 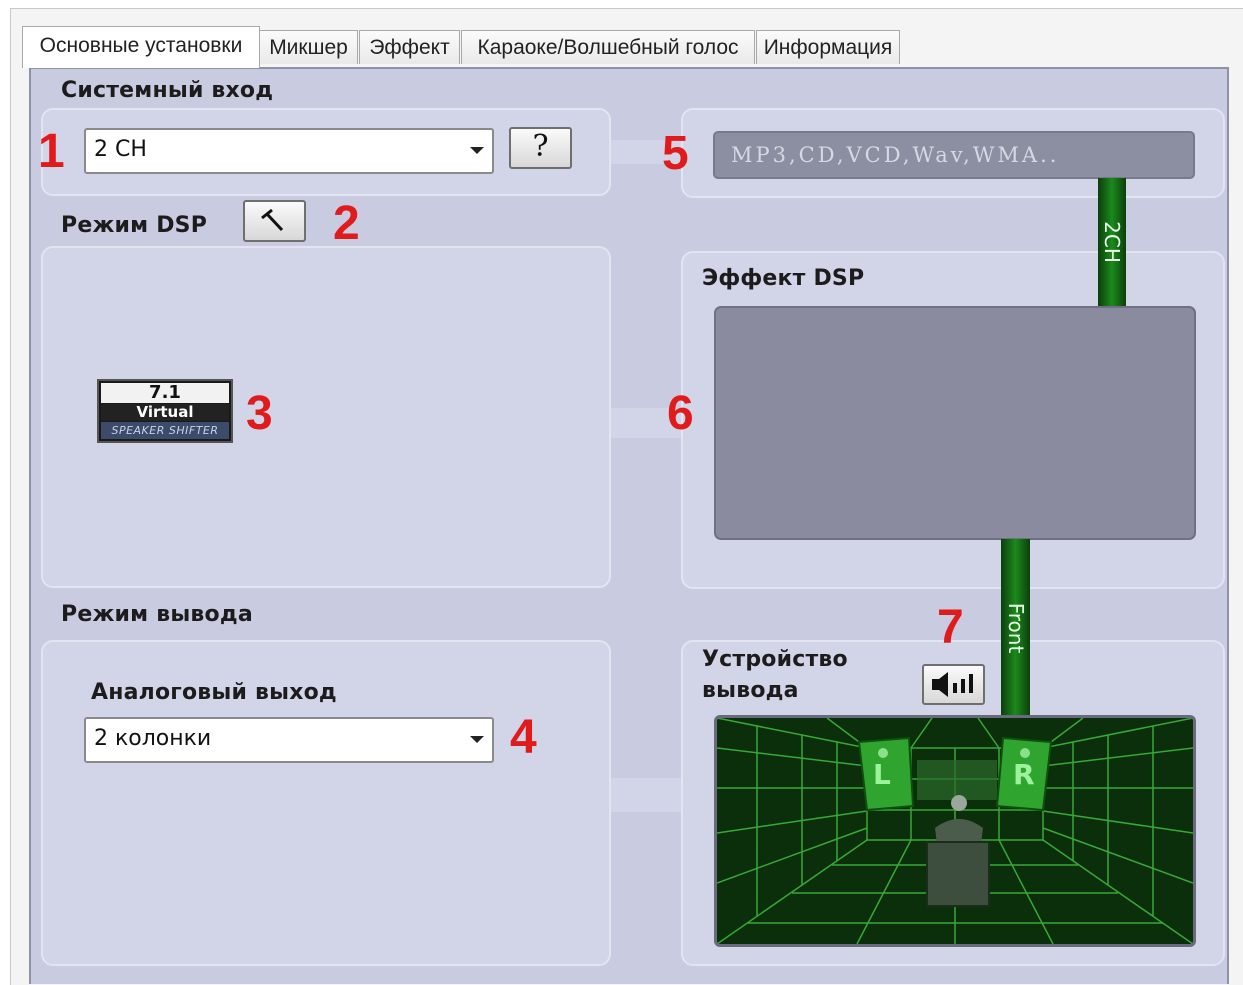 What do you see at coordinates (882, 774) in the screenshot?
I see `left-speaker-label: L` at bounding box center [882, 774].